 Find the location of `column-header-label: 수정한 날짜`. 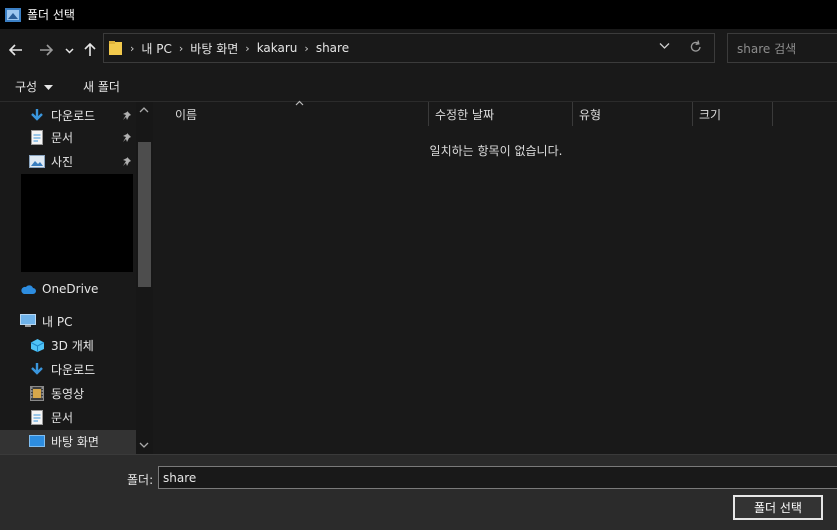

column-header-label: 수정한 날짜 is located at coordinates (465, 114).